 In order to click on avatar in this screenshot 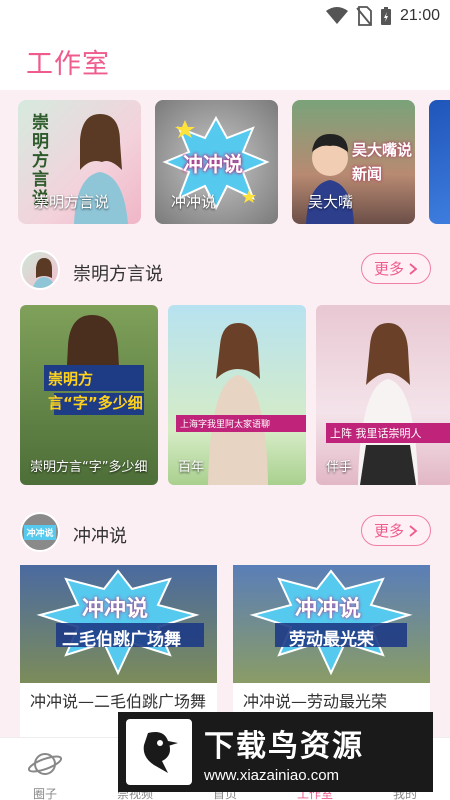, I will do `click(40, 270)`.